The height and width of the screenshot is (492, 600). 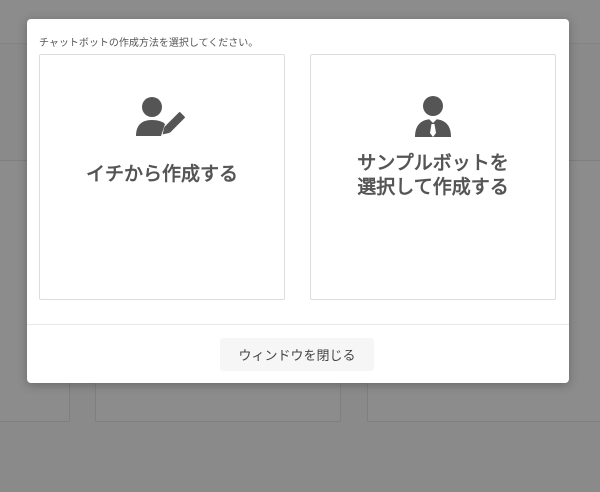 I want to click on close-window-button: ウィンドウを閉じる, so click(x=297, y=354).